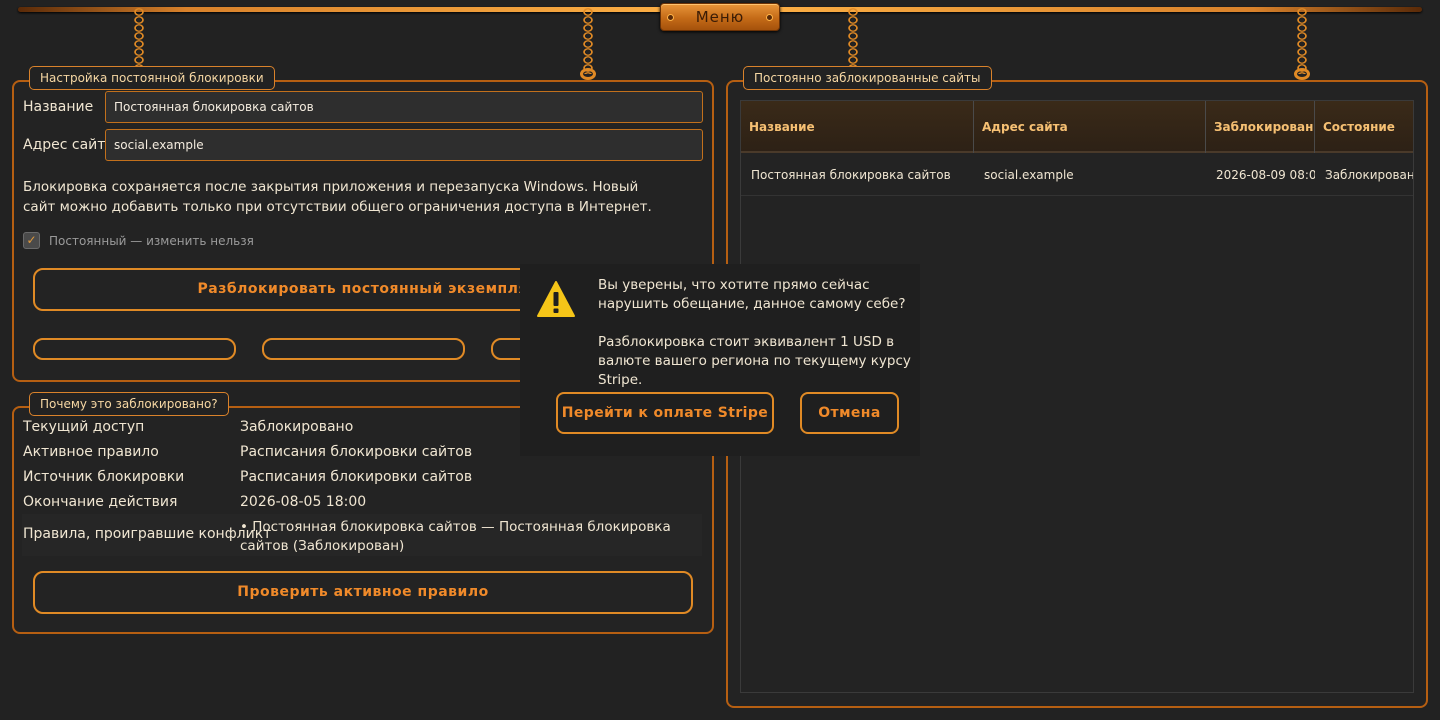 This screenshot has height=720, width=1440. I want to click on column-header-name: Название, so click(857, 127).